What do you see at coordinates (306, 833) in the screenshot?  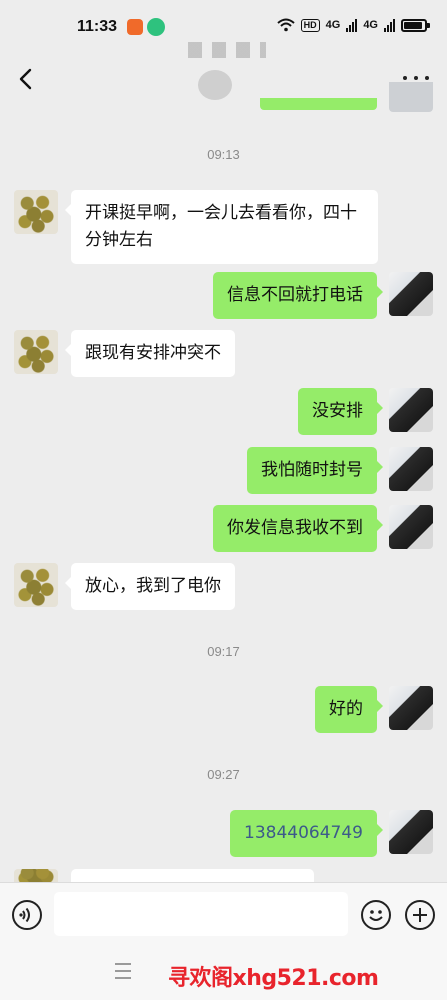 I see `phone-number-message: 13844064749` at bounding box center [306, 833].